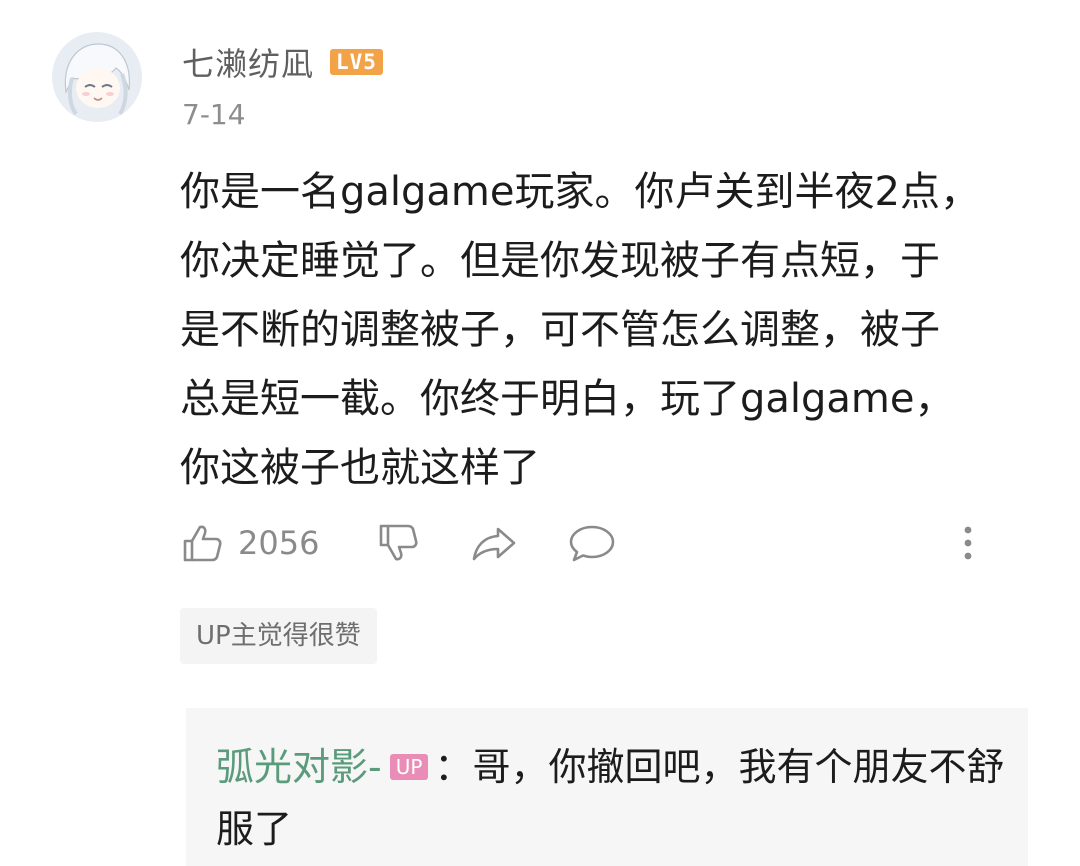 This screenshot has height=866, width=1080. I want to click on more-vertical-icon, so click(968, 543).